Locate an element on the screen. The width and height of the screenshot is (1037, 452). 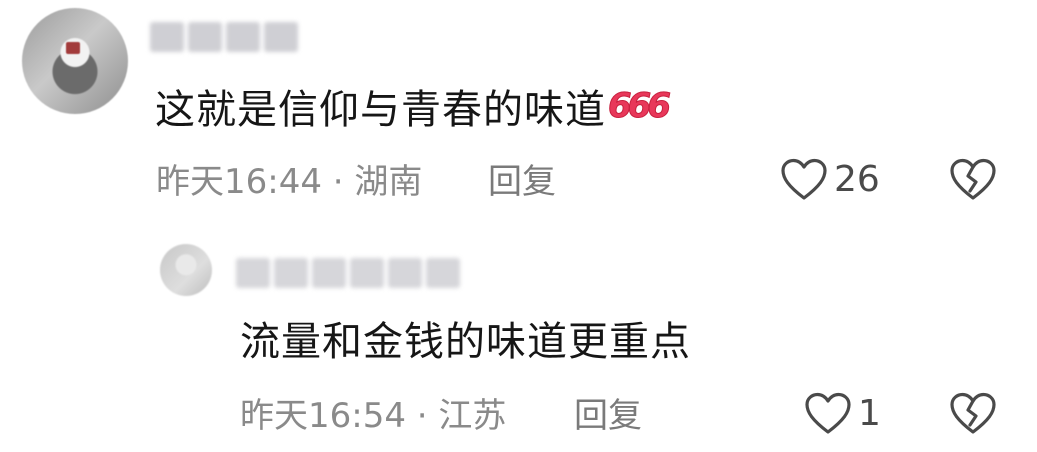
comment-text: 这就是信仰与青春的味道666 is located at coordinates (413, 108).